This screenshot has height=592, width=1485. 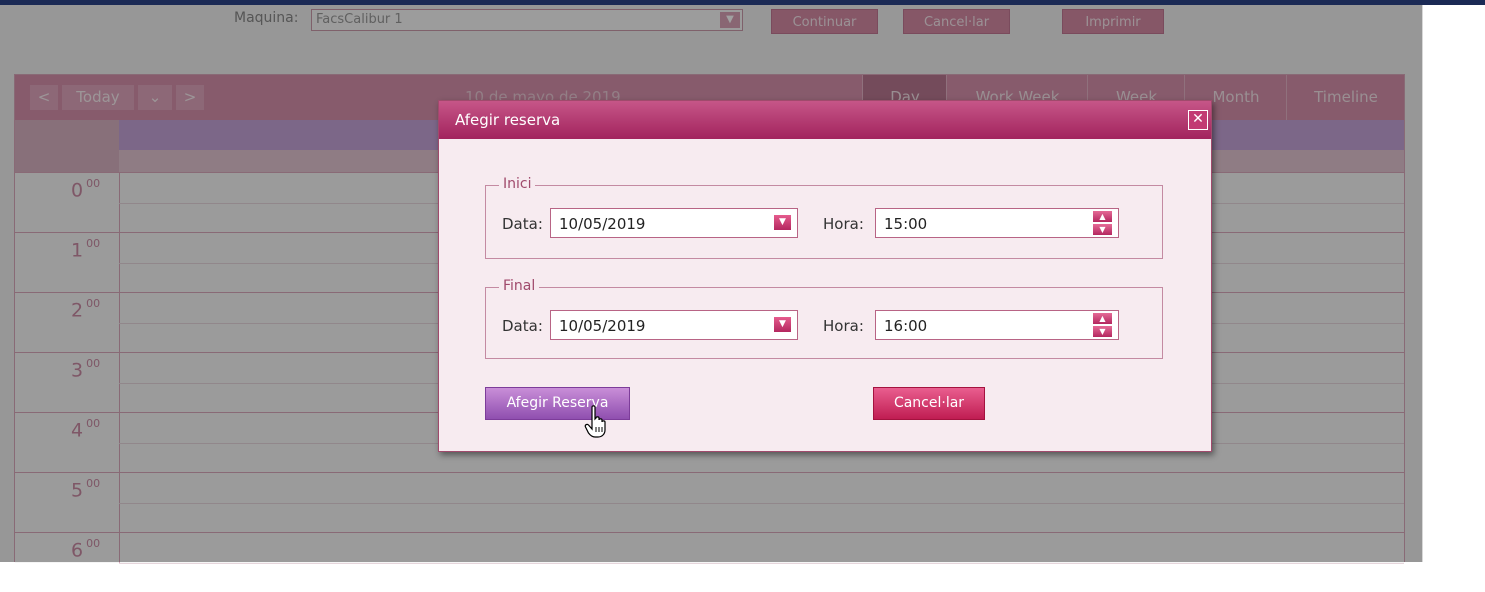 What do you see at coordinates (519, 286) in the screenshot?
I see `end-legend: Final` at bounding box center [519, 286].